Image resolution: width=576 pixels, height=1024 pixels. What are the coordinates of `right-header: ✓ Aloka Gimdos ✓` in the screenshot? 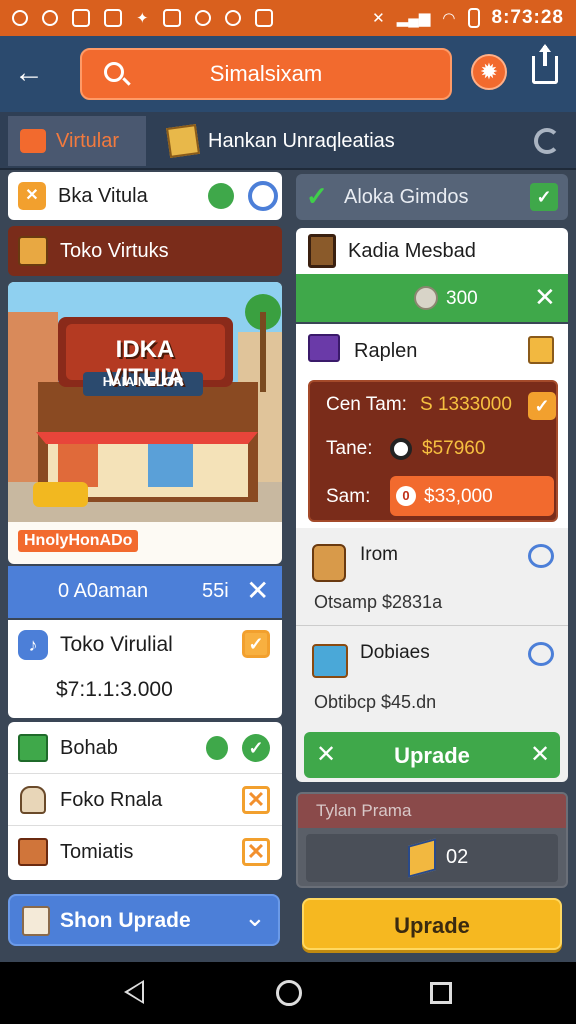 It's located at (432, 197).